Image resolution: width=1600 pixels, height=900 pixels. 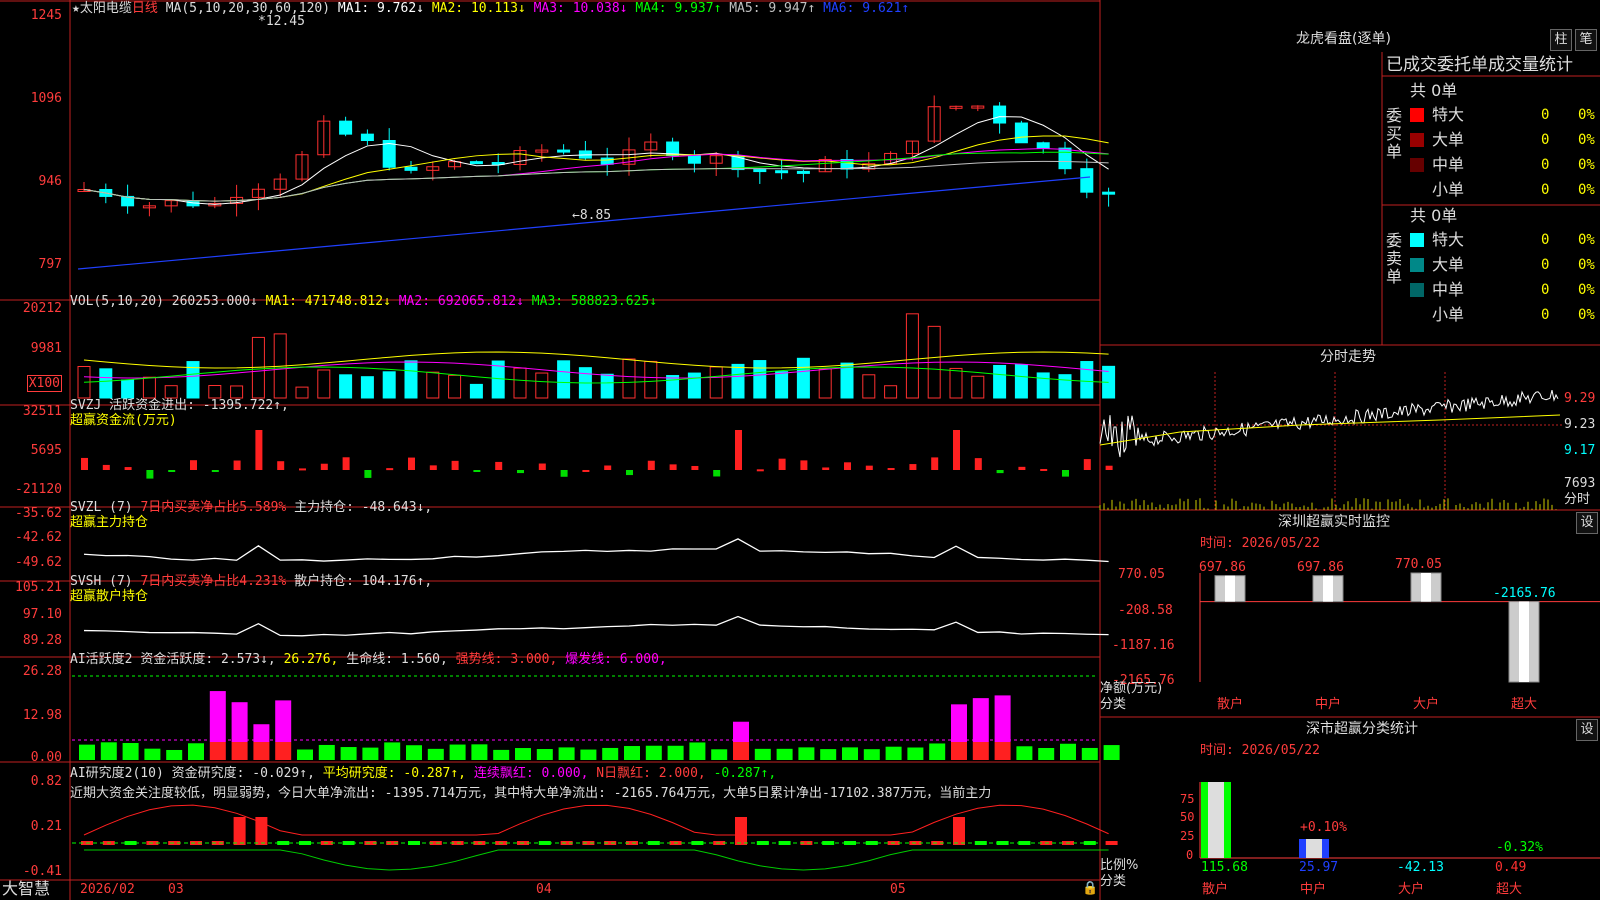 What do you see at coordinates (1587, 523) in the screenshot?
I see `sz-monitor-settings-button: 设` at bounding box center [1587, 523].